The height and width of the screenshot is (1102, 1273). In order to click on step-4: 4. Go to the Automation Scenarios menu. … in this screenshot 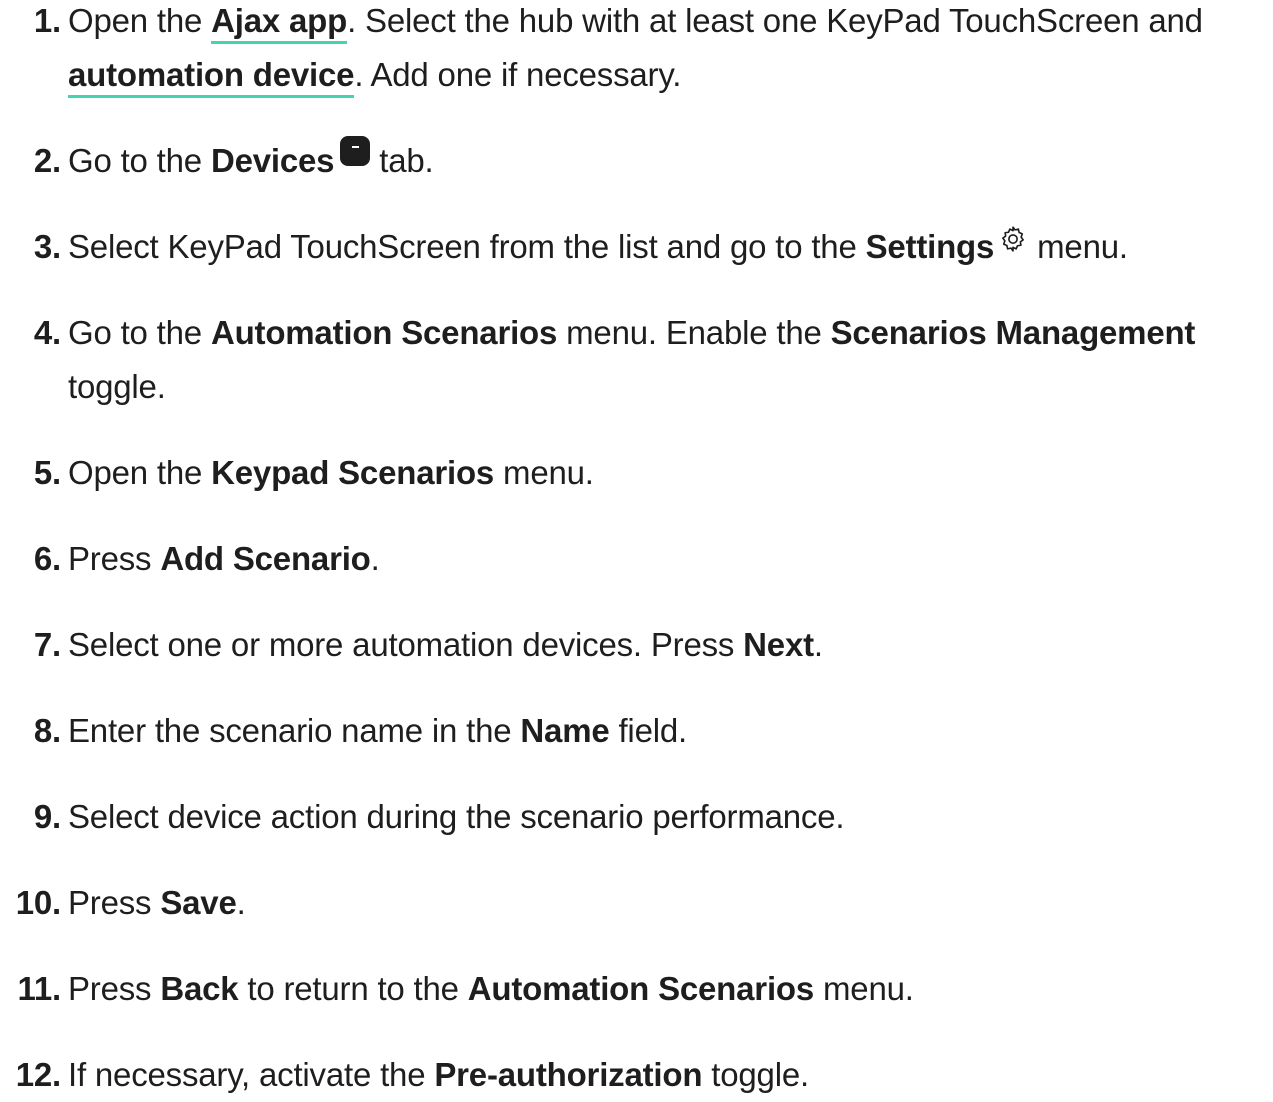, I will do `click(636, 360)`.